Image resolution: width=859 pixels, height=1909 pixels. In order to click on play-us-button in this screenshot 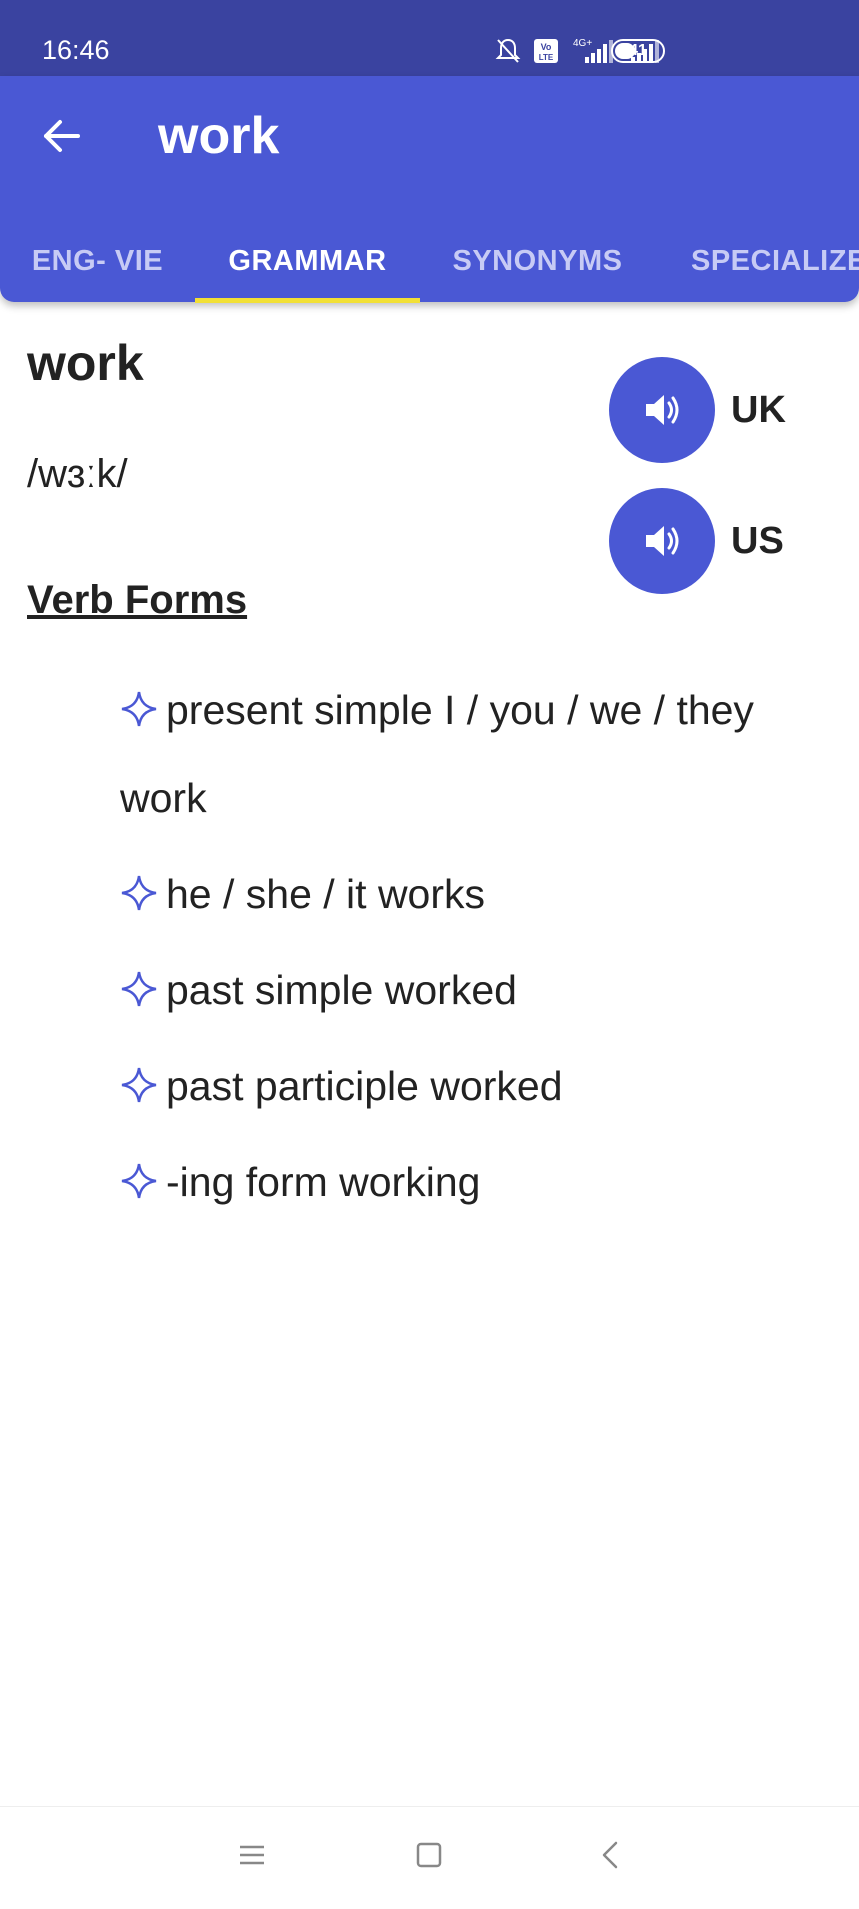, I will do `click(662, 541)`.